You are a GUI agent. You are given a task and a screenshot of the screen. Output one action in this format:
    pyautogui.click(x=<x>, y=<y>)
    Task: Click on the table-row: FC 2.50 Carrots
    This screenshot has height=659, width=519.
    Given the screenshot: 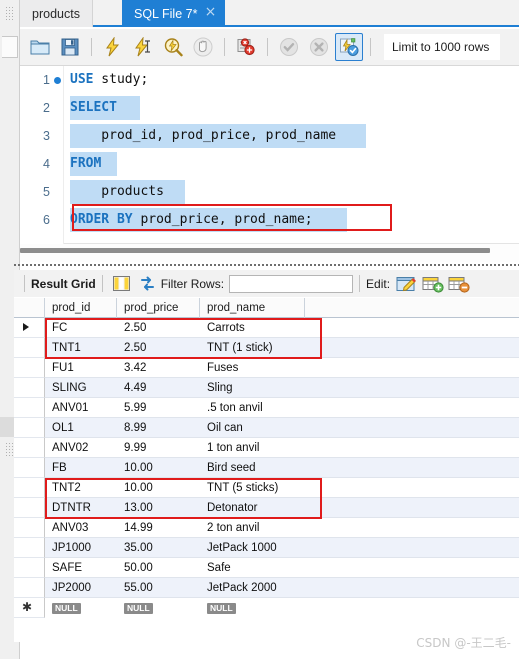 What is the action you would take?
    pyautogui.click(x=266, y=328)
    